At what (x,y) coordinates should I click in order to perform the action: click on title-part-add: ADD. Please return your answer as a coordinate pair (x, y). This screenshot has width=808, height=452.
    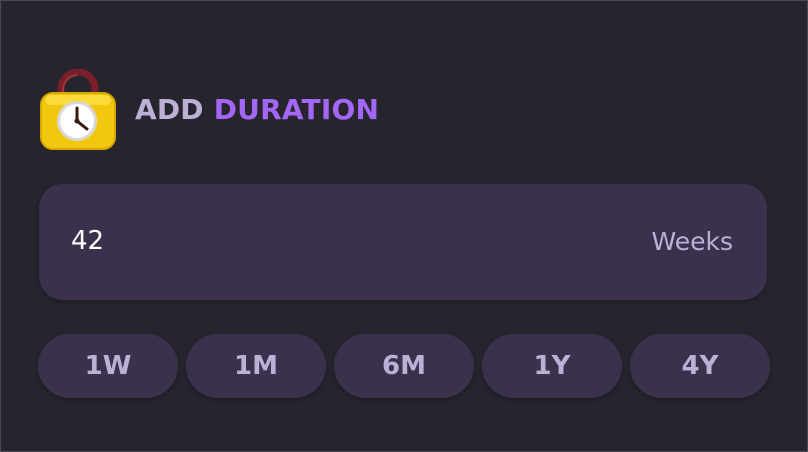
    Looking at the image, I should click on (169, 109).